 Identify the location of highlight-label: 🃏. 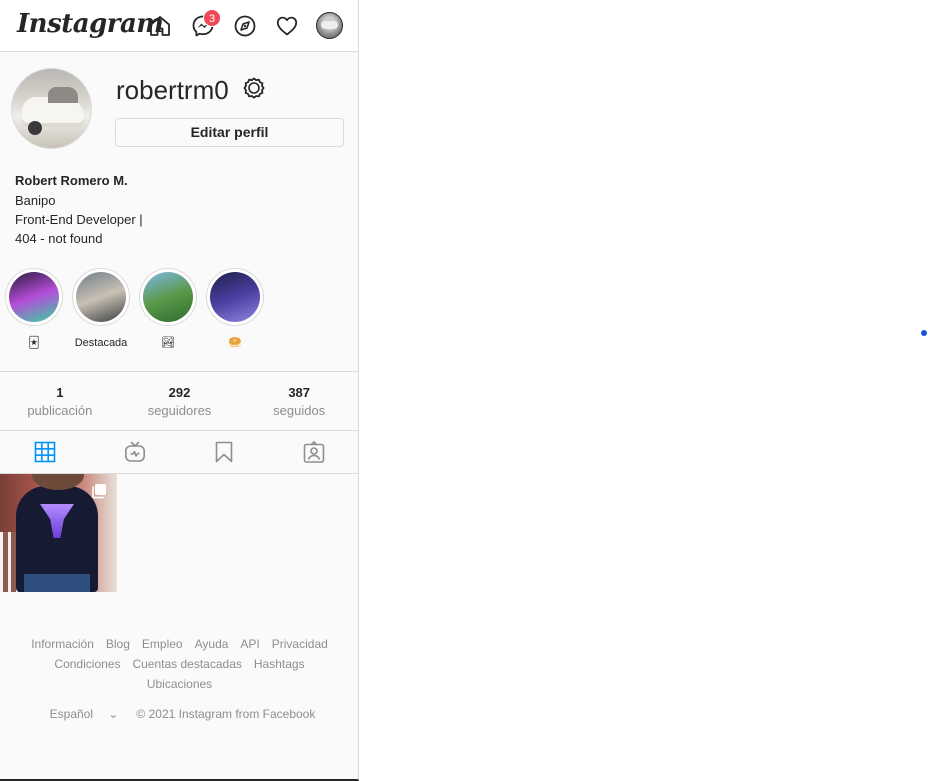
(34, 343).